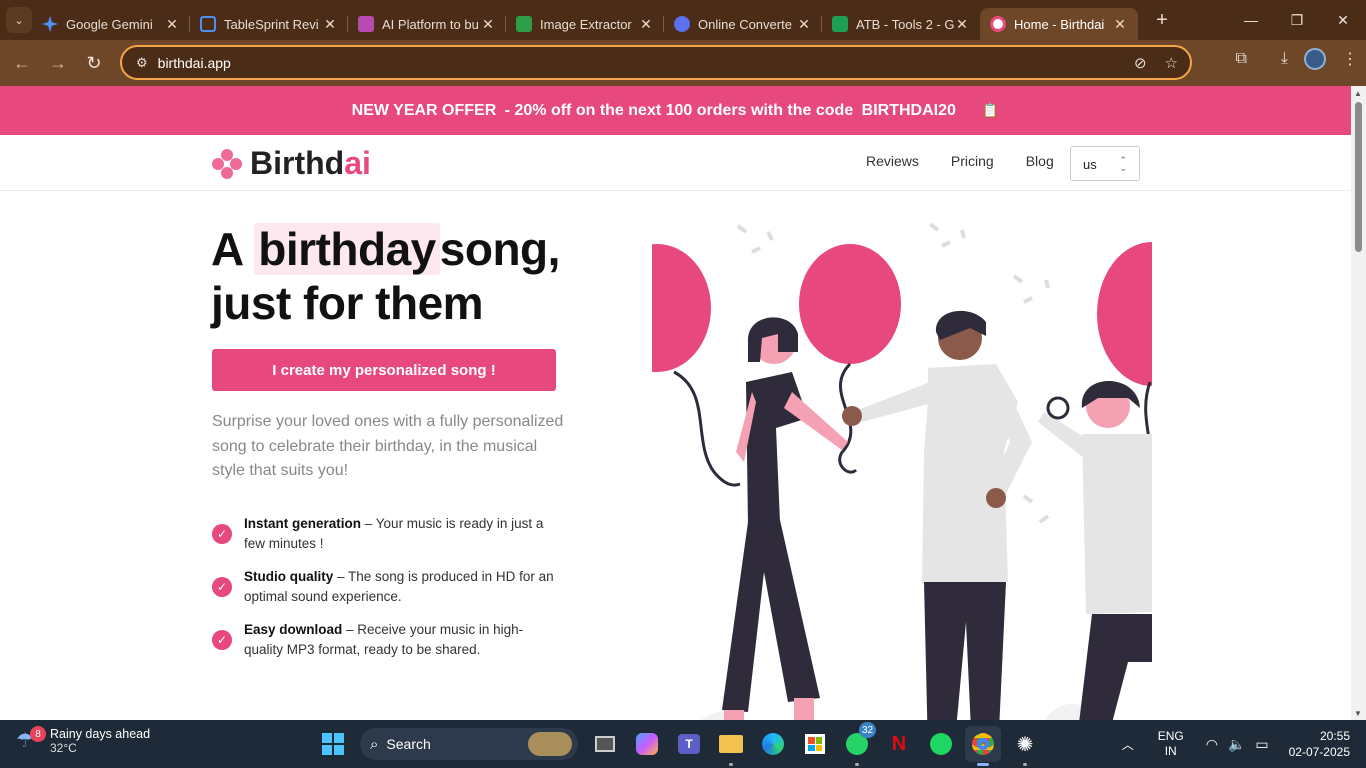 The image size is (1366, 768). What do you see at coordinates (1358, 93) in the screenshot?
I see `scroll-up-icon: ▲` at bounding box center [1358, 93].